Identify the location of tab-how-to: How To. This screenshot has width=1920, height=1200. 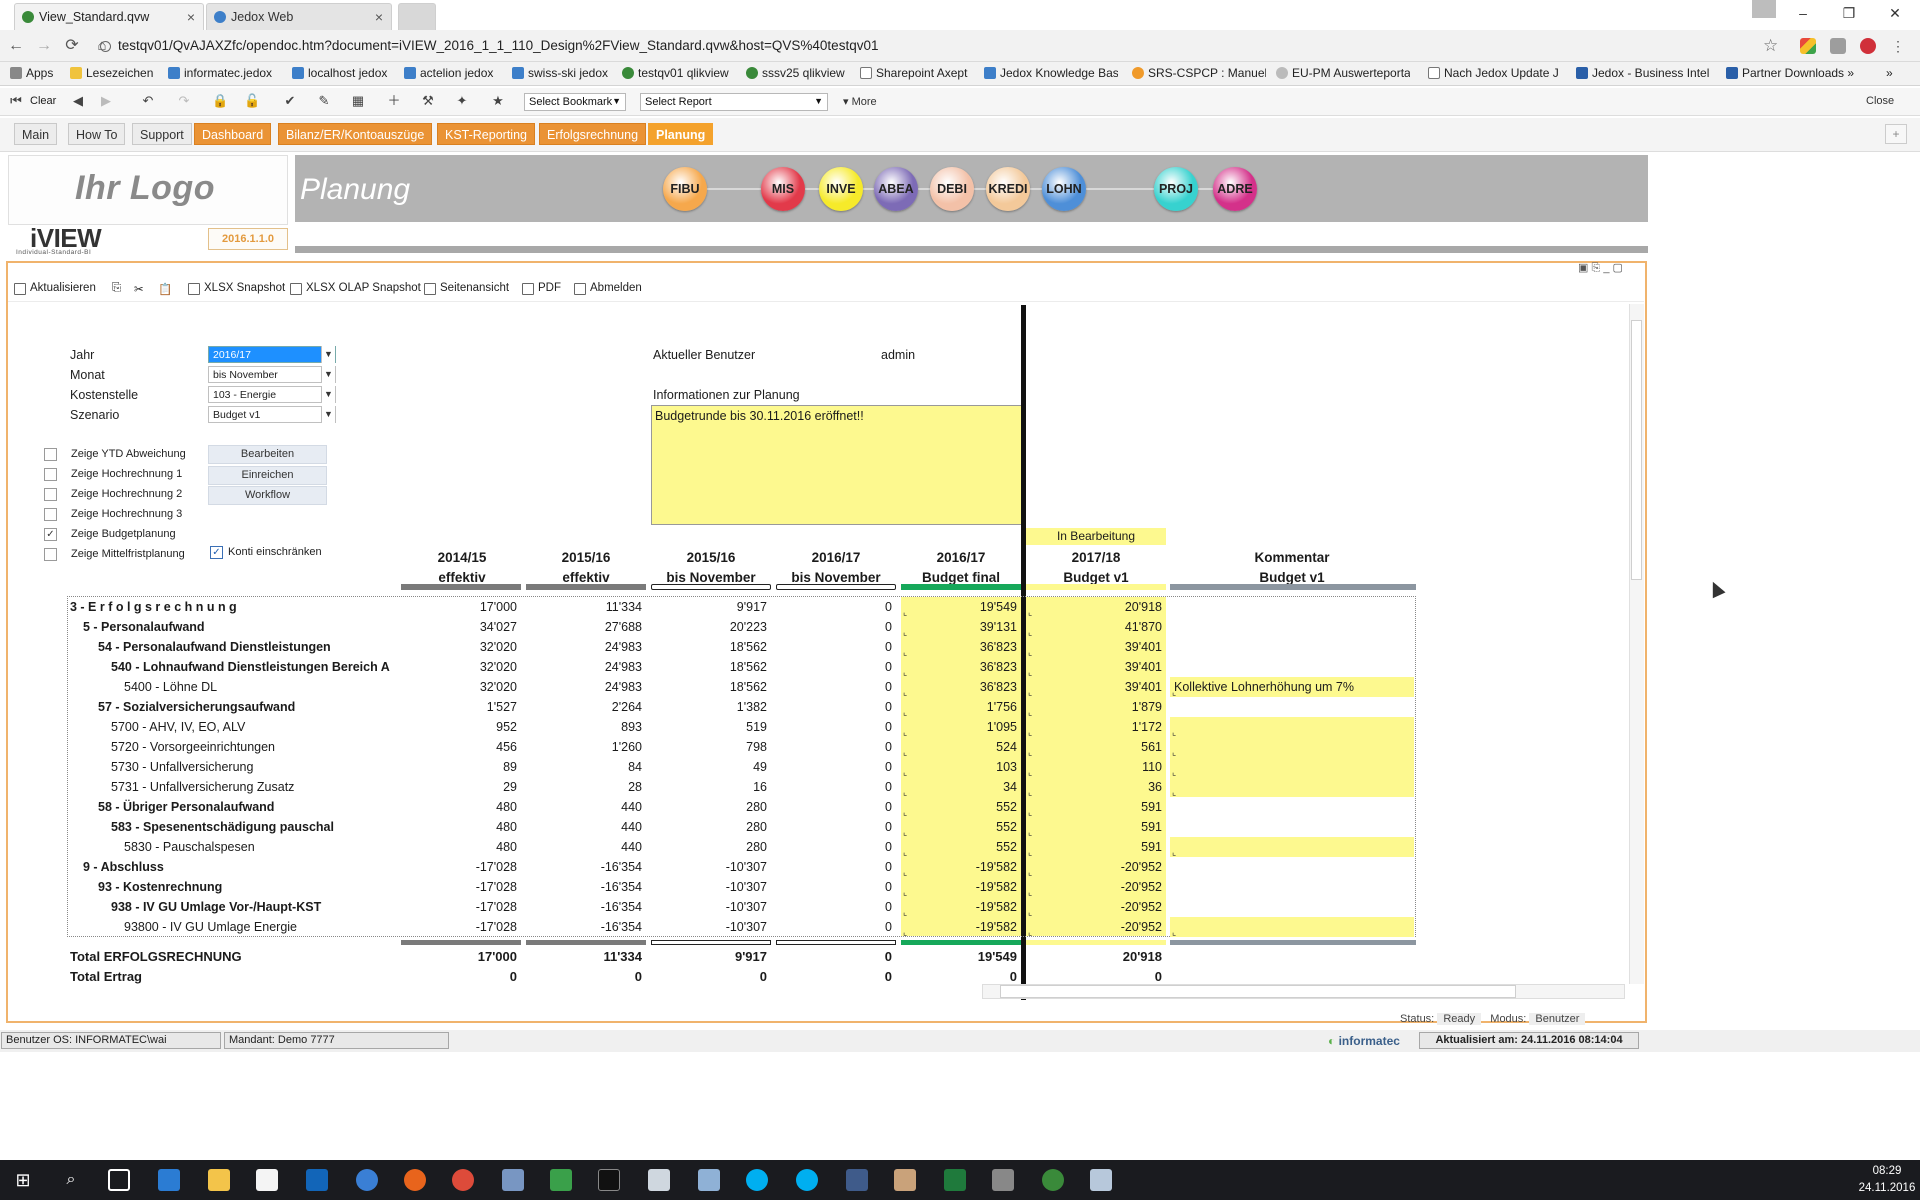
(97, 134).